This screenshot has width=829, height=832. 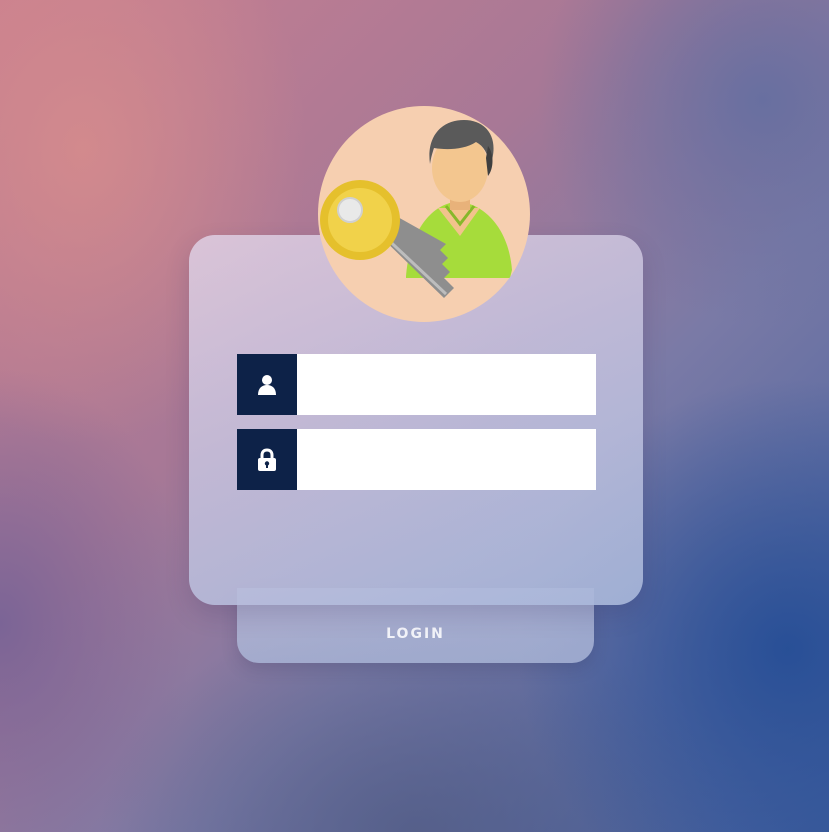 What do you see at coordinates (446, 384) in the screenshot?
I see `username-input` at bounding box center [446, 384].